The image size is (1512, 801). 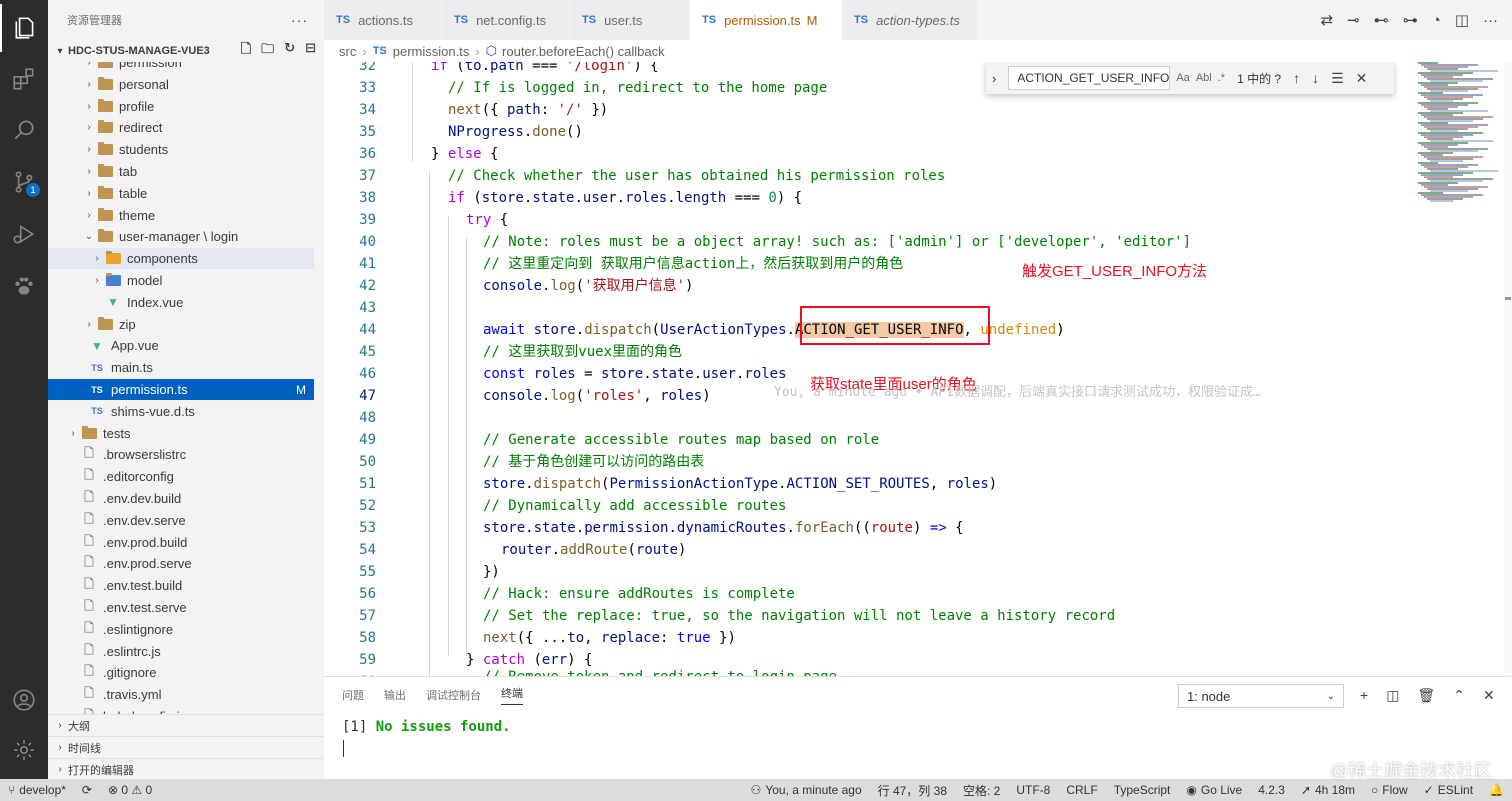 I want to click on refresh-icon: ↻, so click(x=289, y=51).